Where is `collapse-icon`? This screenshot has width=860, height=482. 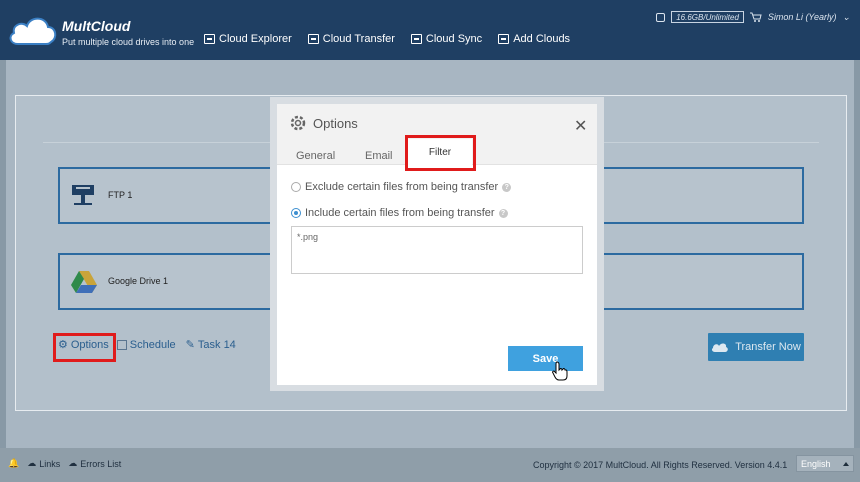
collapse-icon is located at coordinates (661, 17).